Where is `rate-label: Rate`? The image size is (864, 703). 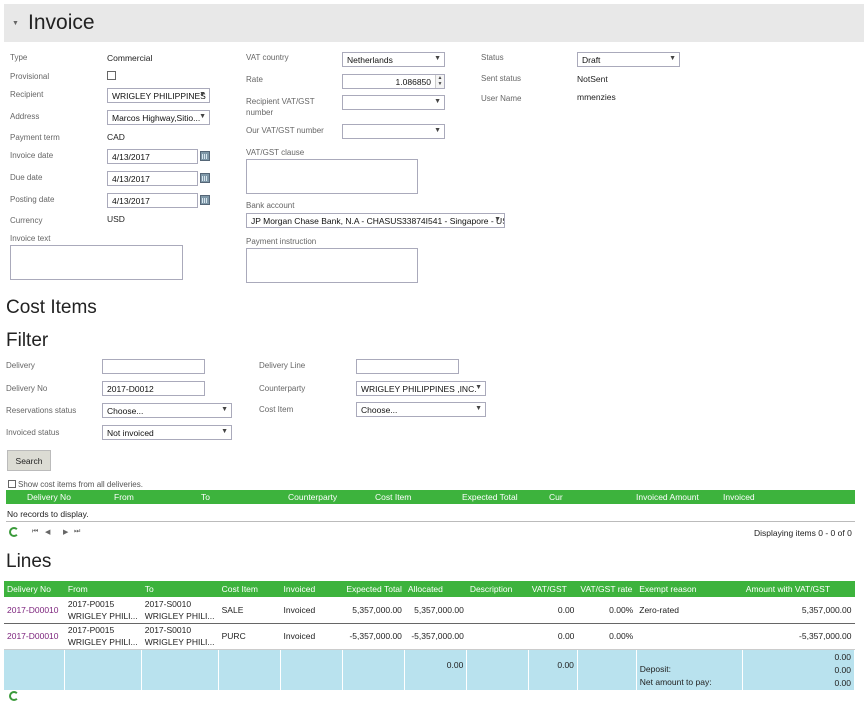
rate-label: Rate is located at coordinates (254, 79).